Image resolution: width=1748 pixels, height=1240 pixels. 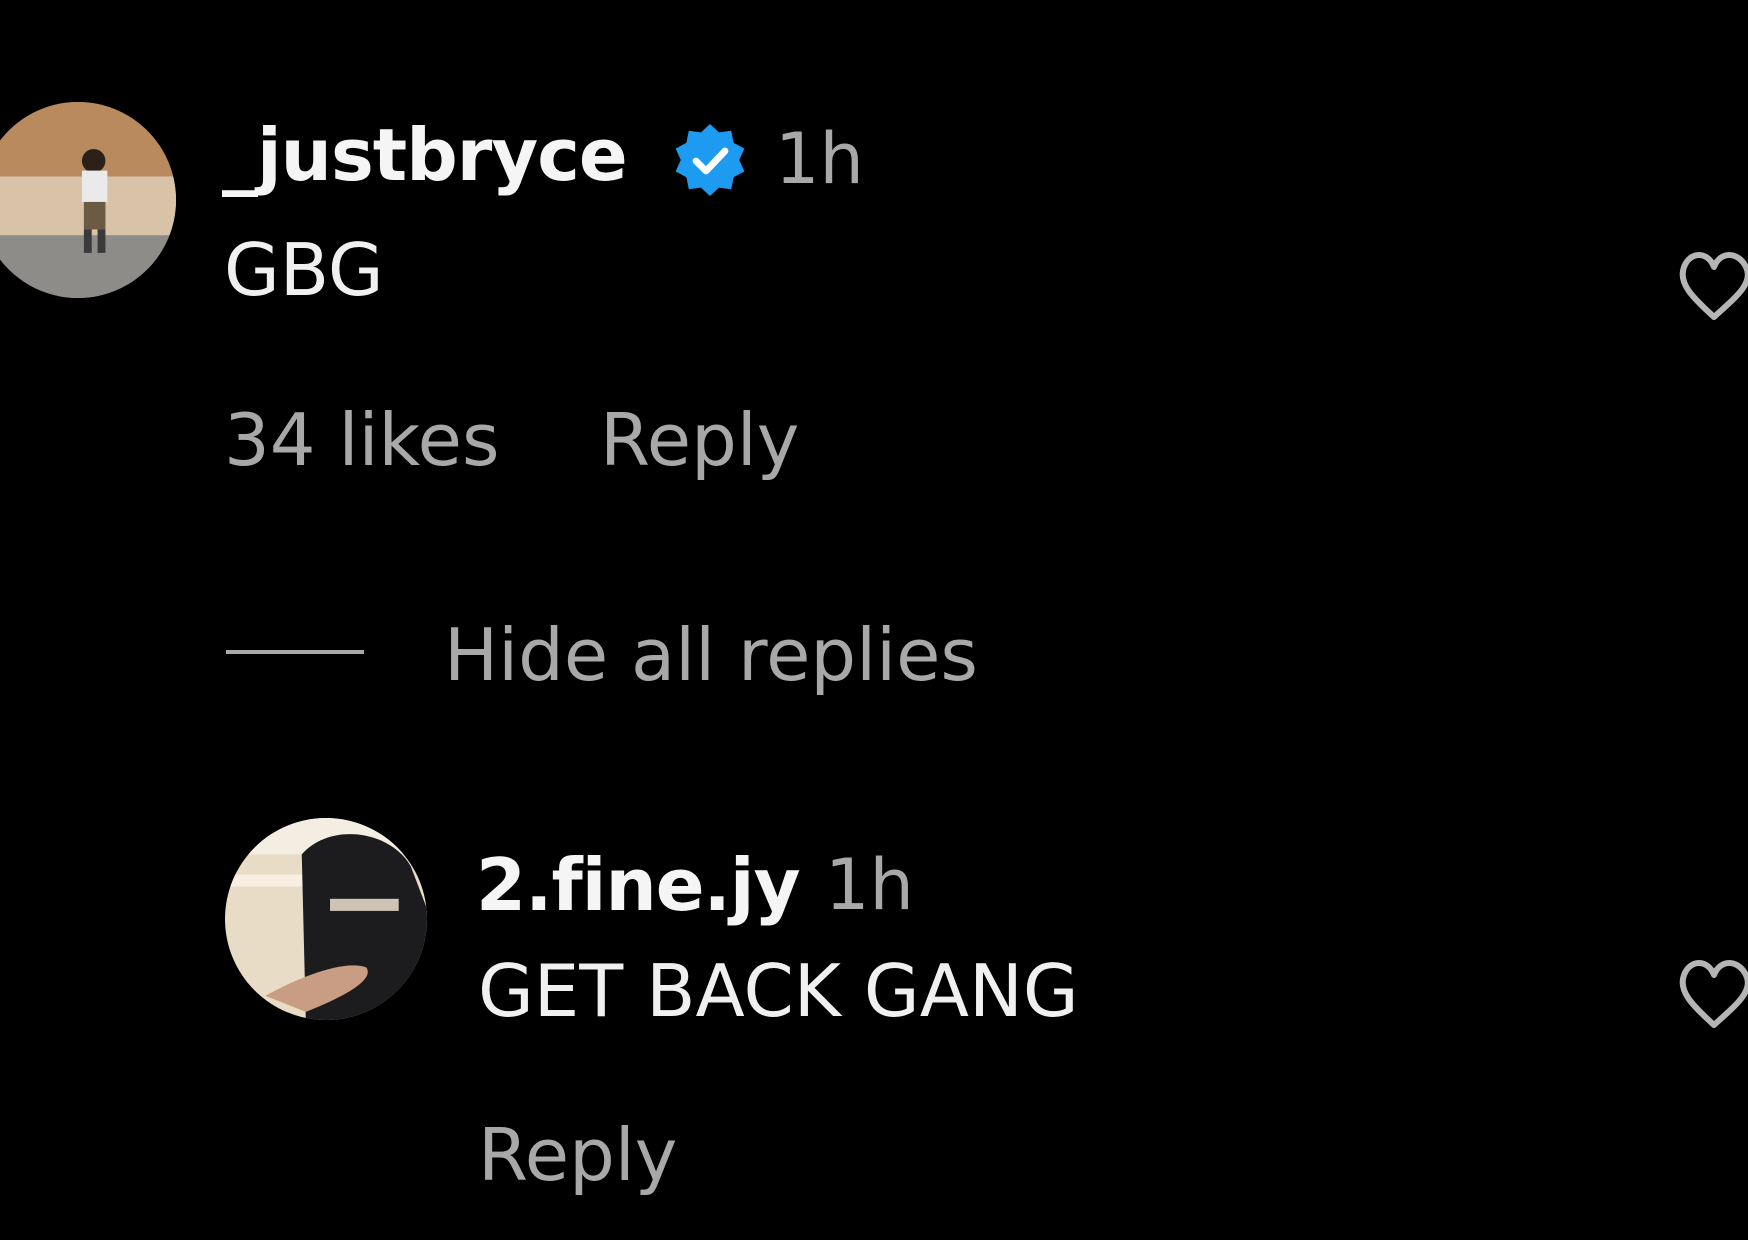 I want to click on comment-time: 1h, so click(x=819, y=159).